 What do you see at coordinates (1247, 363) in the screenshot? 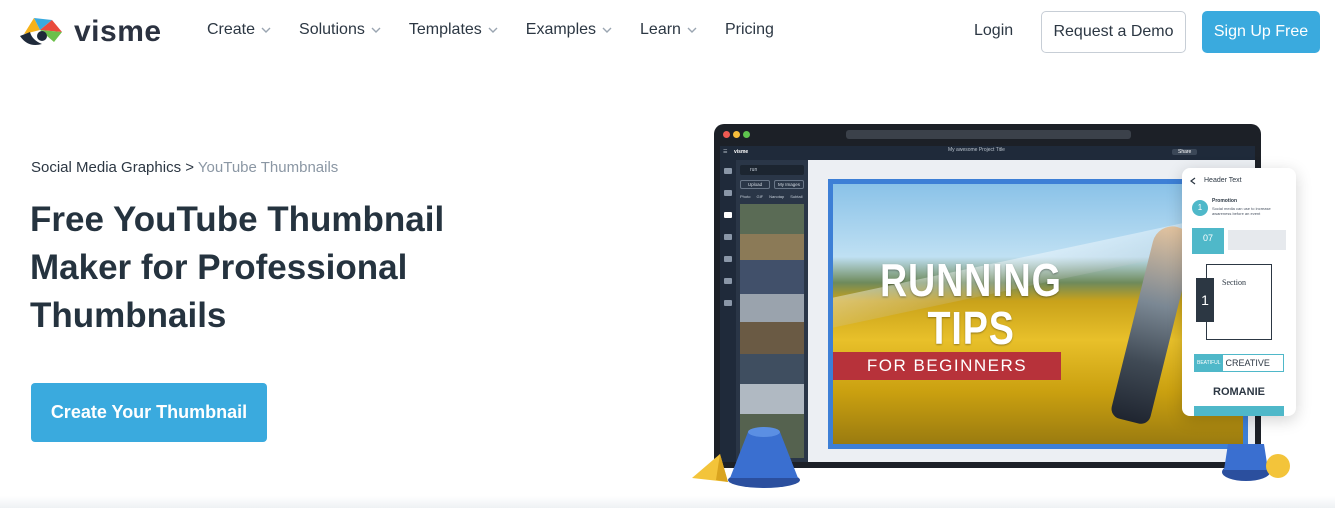
I see `creative-label: CREATIVE` at bounding box center [1247, 363].